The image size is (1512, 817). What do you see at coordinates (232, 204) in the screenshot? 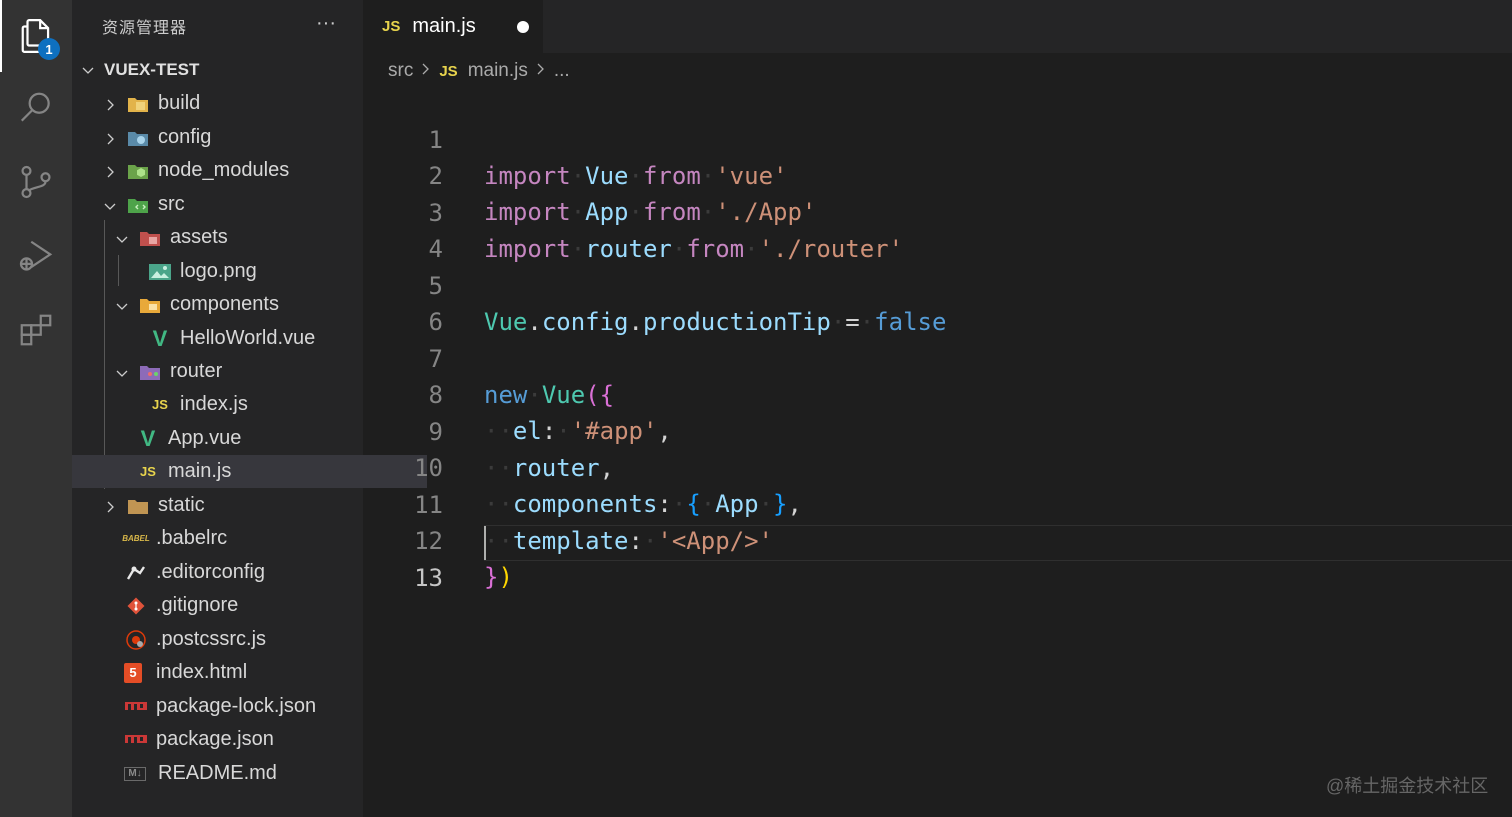
I see `tree-item-src: src` at bounding box center [232, 204].